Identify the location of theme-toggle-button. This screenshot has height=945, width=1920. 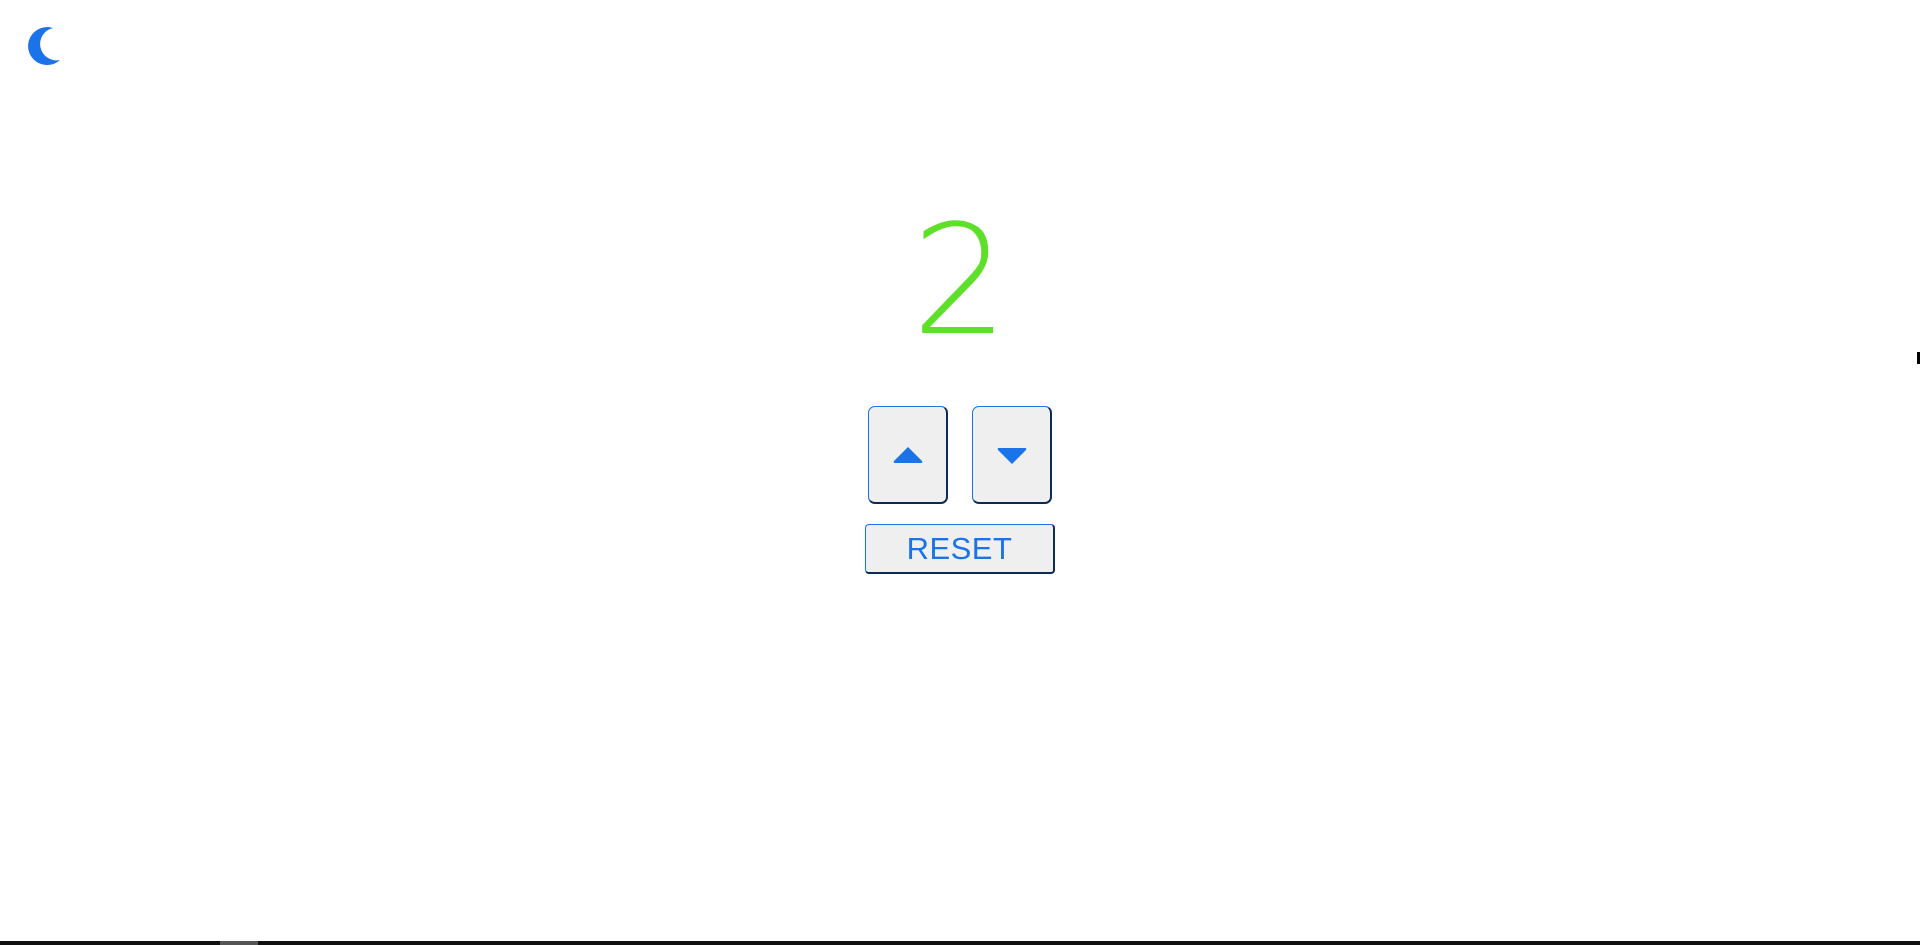
(44, 46).